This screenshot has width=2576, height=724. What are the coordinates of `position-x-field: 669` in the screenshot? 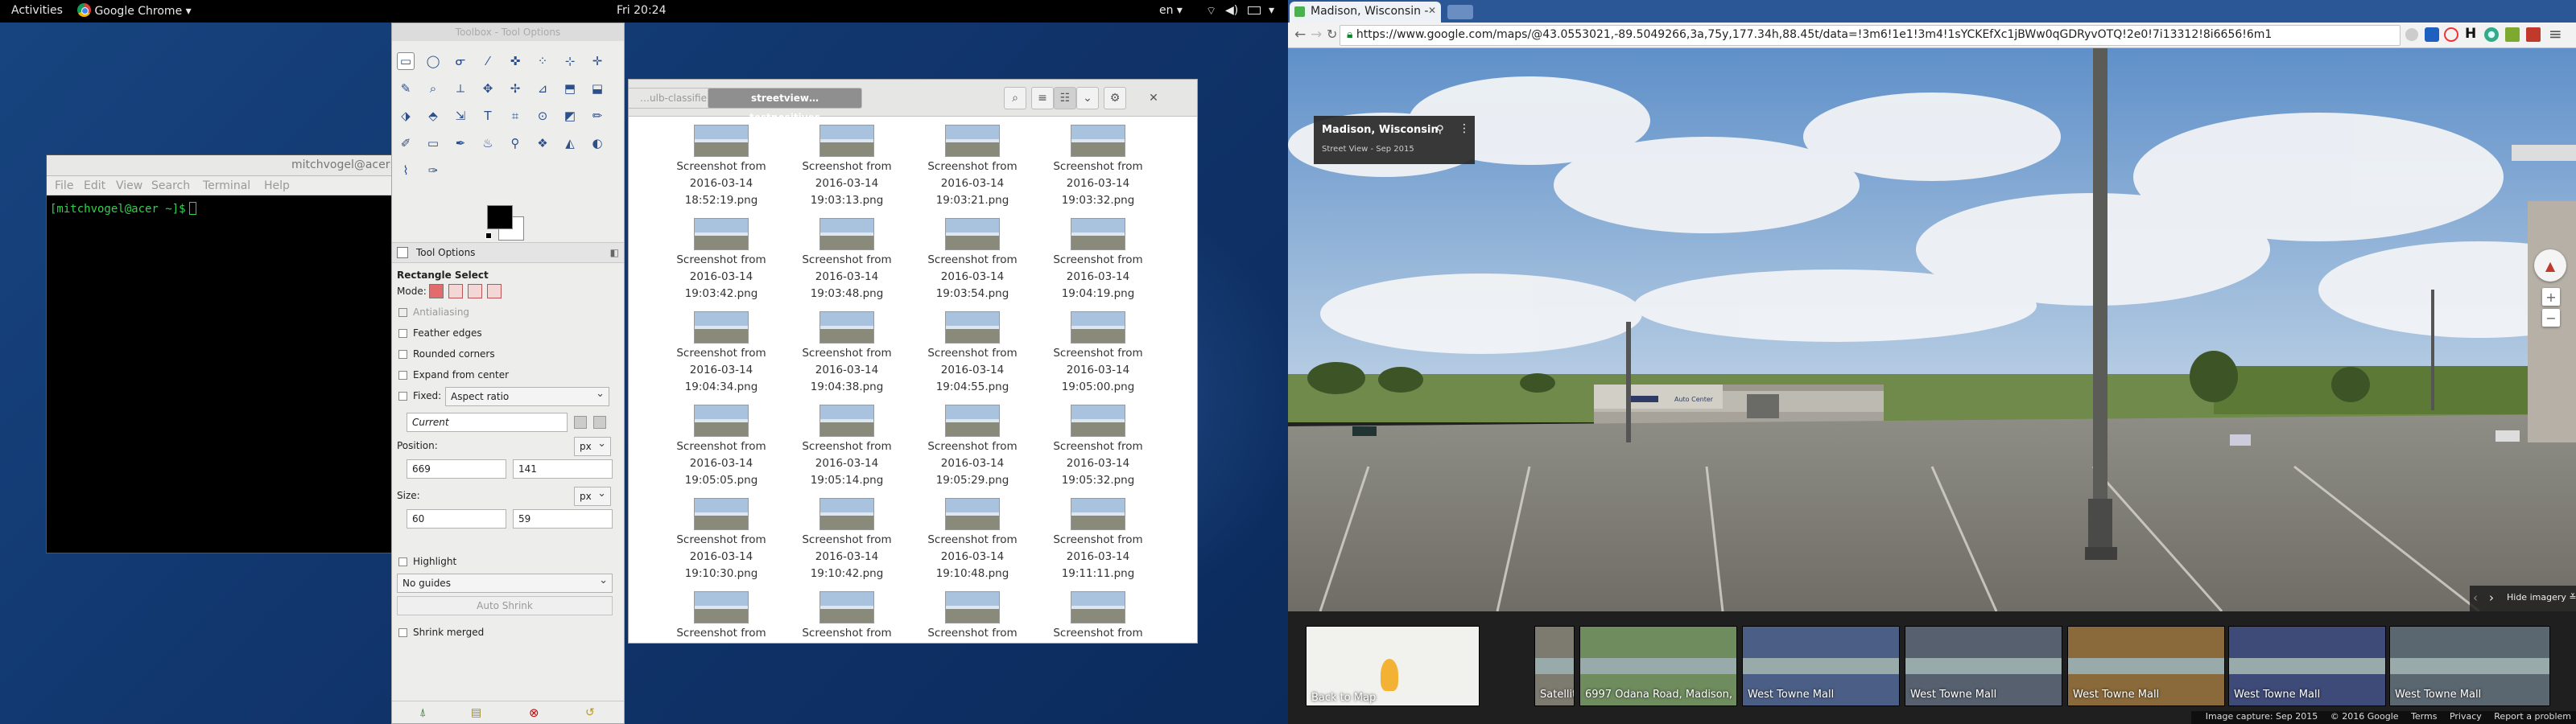 It's located at (456, 469).